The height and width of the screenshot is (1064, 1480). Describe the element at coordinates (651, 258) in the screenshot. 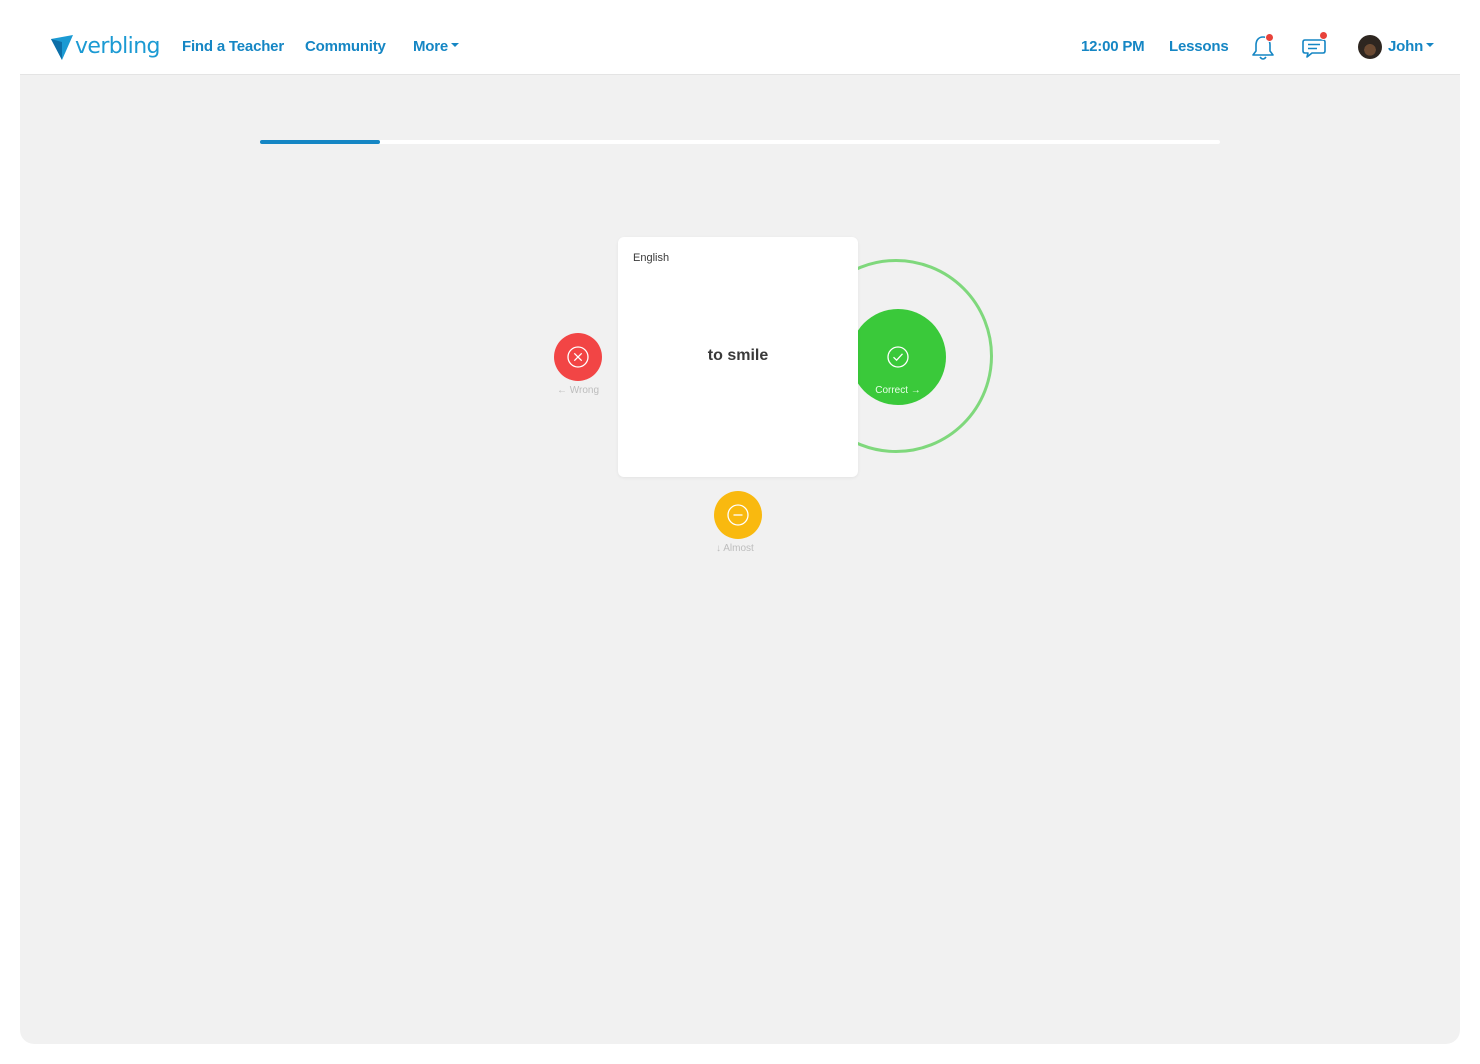

I see `card-language: English` at that location.